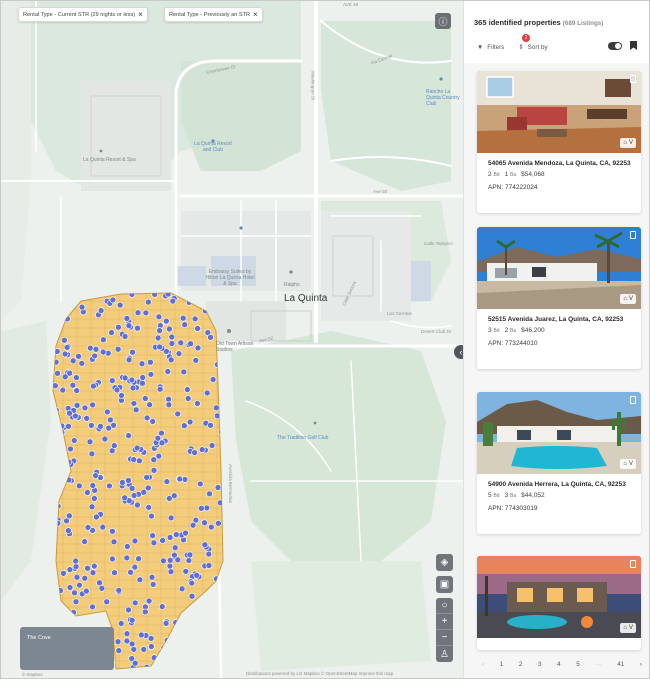 The width and height of the screenshot is (650, 679). What do you see at coordinates (620, 664) in the screenshot?
I see `page-last: 41` at bounding box center [620, 664].